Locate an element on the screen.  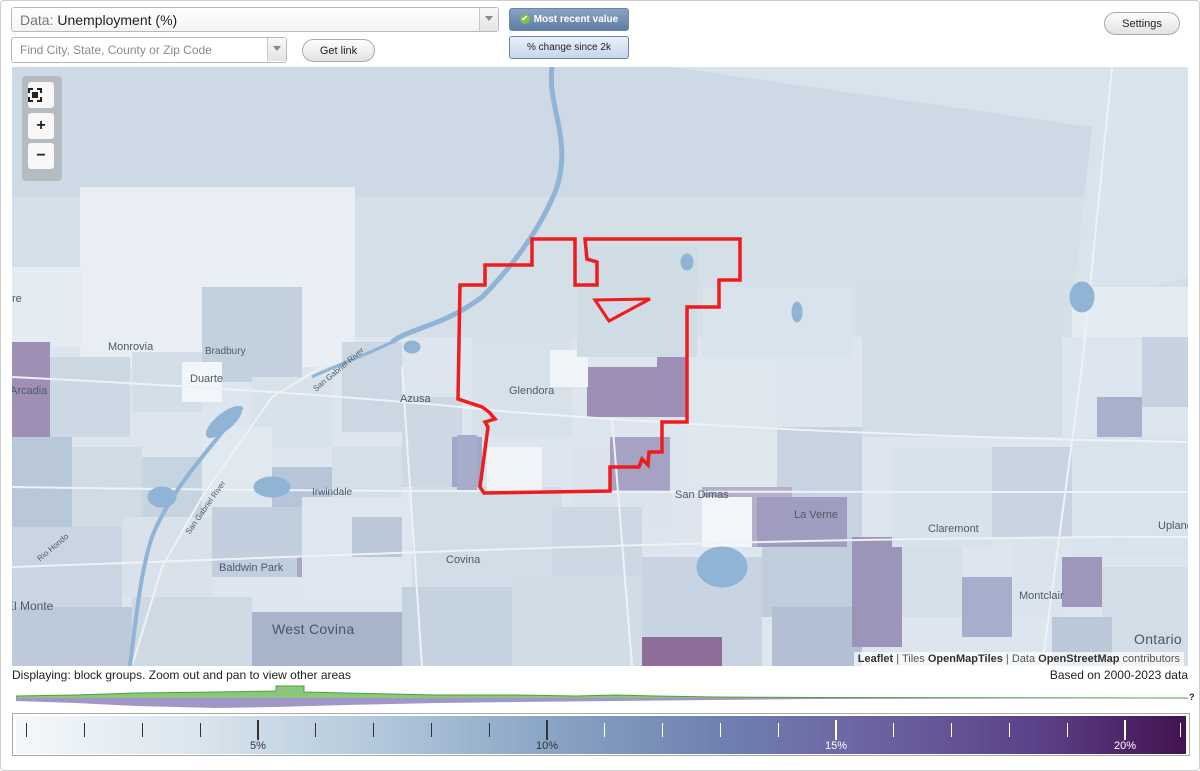
place-label-arcadia: Arcadia is located at coordinates (30, 391).